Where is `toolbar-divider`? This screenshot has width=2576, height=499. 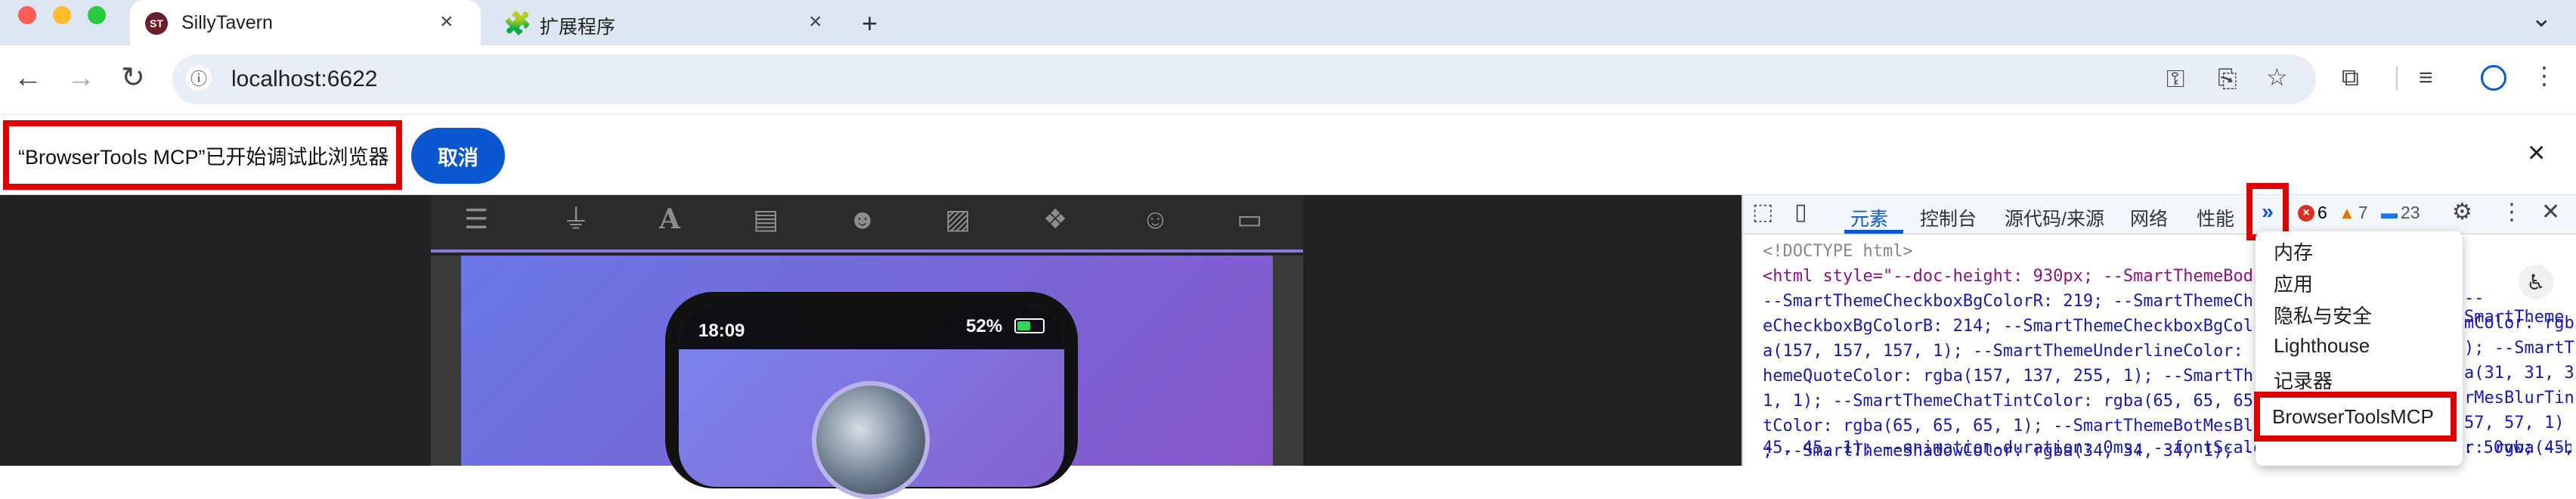
toolbar-divider is located at coordinates (2397, 79).